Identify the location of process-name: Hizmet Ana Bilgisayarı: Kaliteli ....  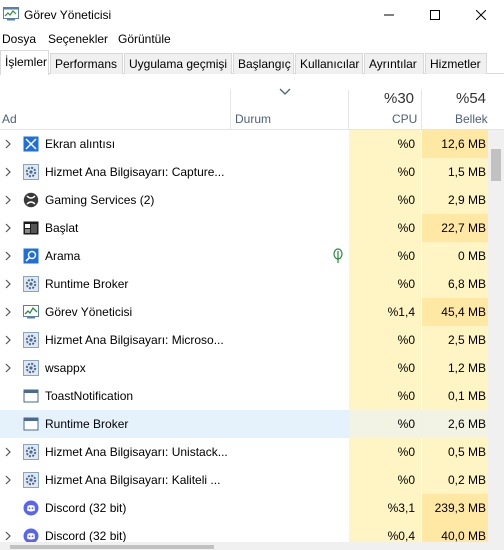
(133, 480).